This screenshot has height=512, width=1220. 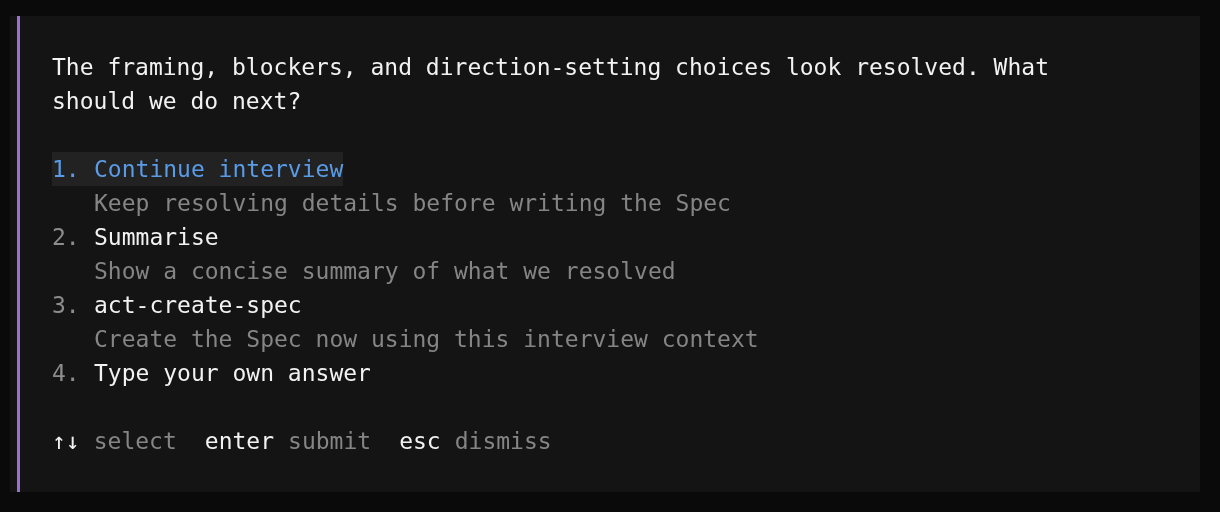 I want to click on option-description: Keep resolving details before writing the Spec, so click(x=413, y=203).